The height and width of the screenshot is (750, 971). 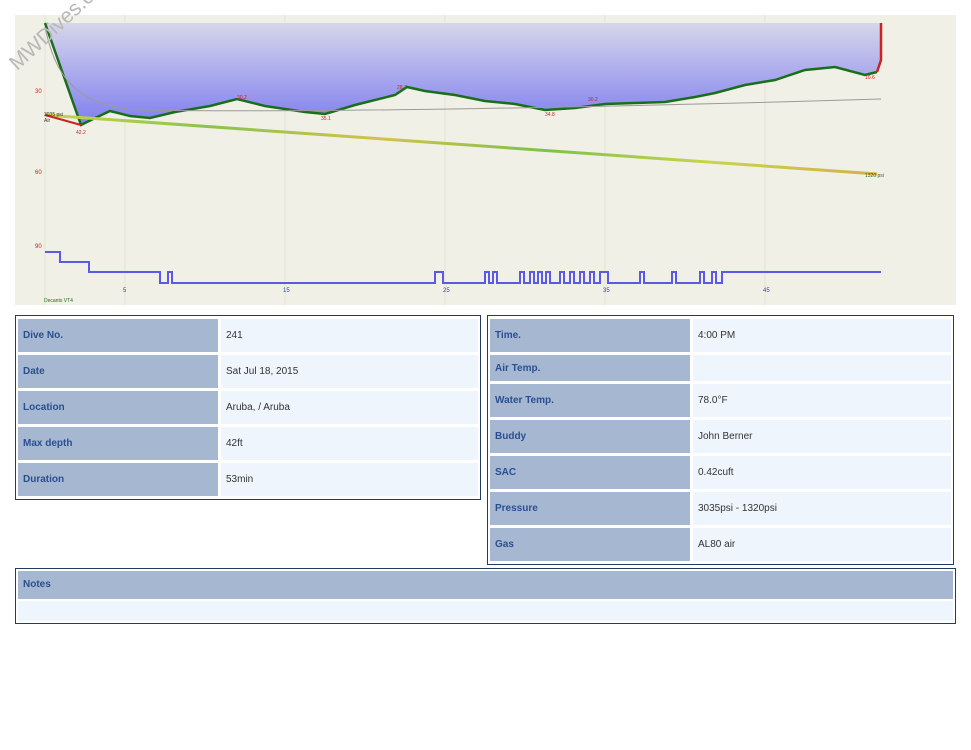 I want to click on row-value: 3035psi - 1320psi, so click(x=820, y=508).